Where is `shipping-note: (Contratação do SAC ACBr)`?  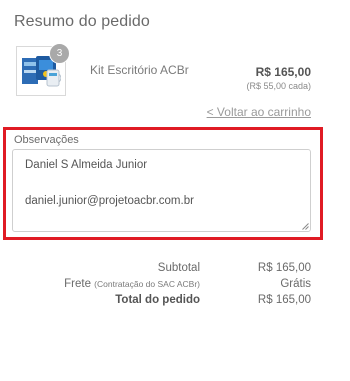
shipping-note: (Contratação do SAC ACBr) is located at coordinates (147, 284).